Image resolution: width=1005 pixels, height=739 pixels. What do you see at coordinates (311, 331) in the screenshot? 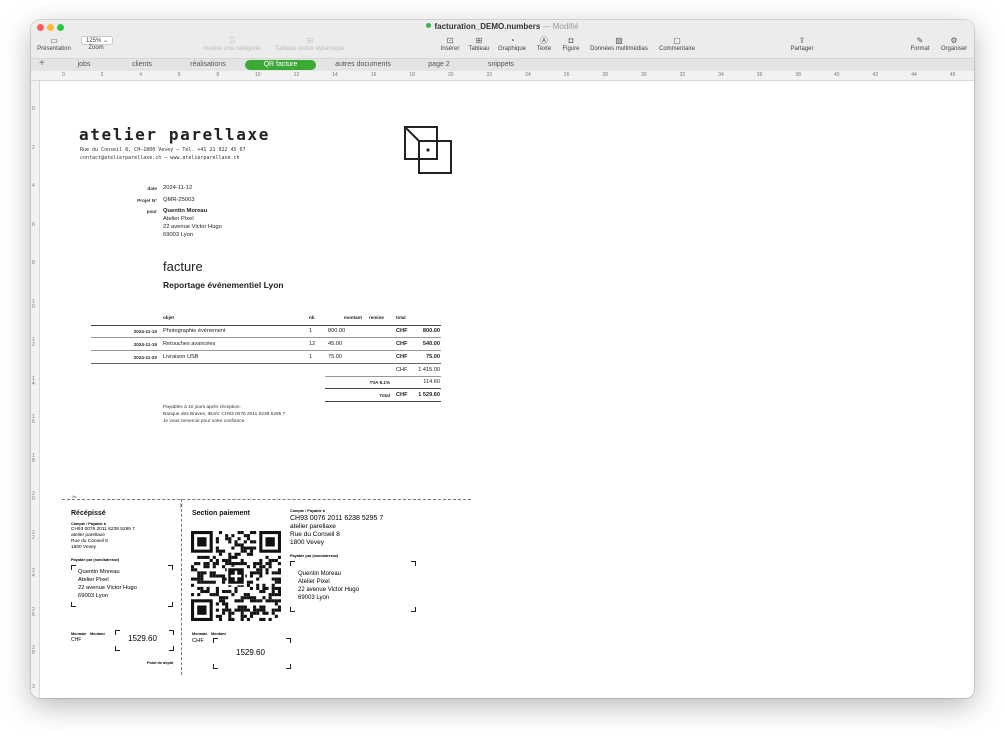
I see `row-1-qty: 1` at bounding box center [311, 331].